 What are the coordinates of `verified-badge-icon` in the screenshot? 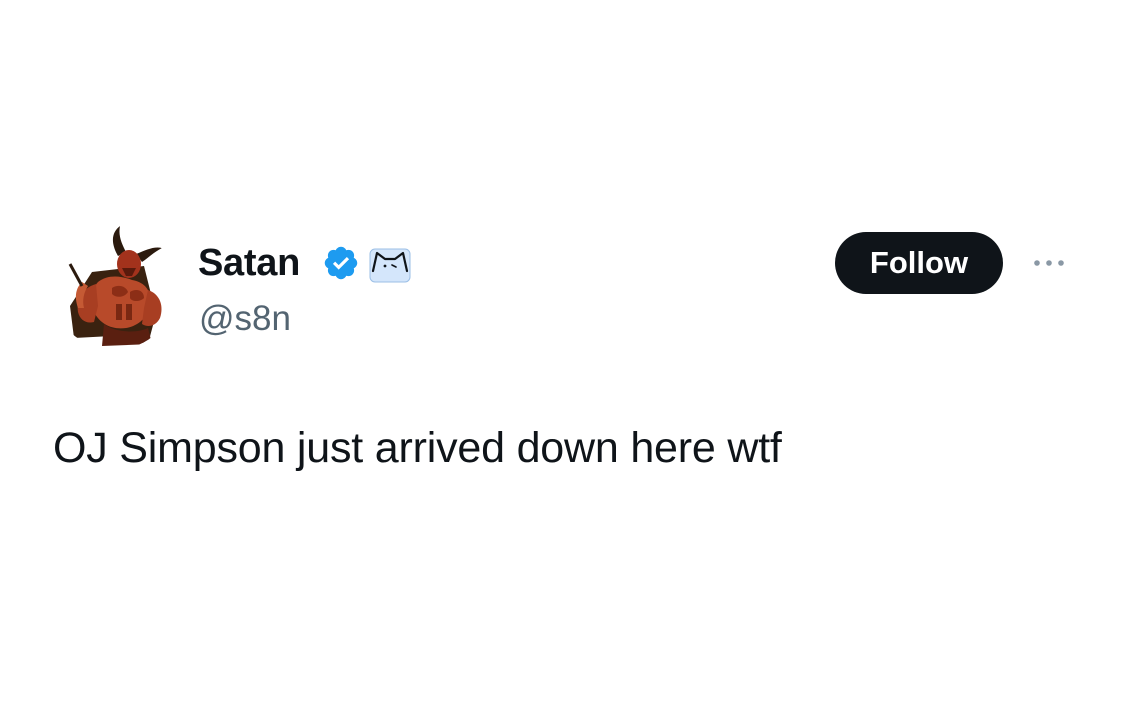 It's located at (341, 263).